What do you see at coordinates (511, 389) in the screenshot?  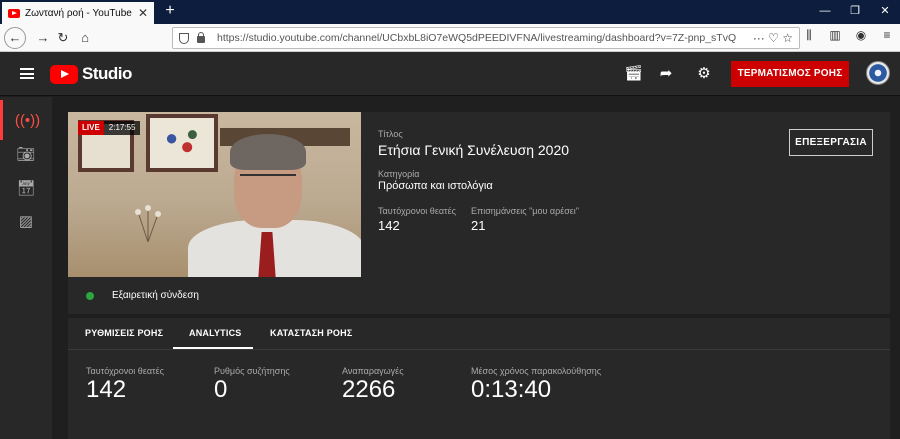 I see `stat-value-avg-watch-time: 0:13:40` at bounding box center [511, 389].